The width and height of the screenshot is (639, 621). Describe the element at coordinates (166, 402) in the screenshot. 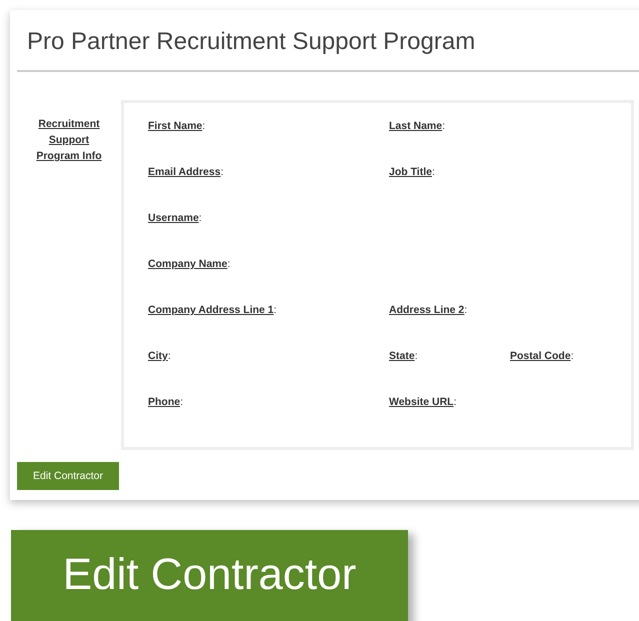

I see `field-label: Phone:` at that location.